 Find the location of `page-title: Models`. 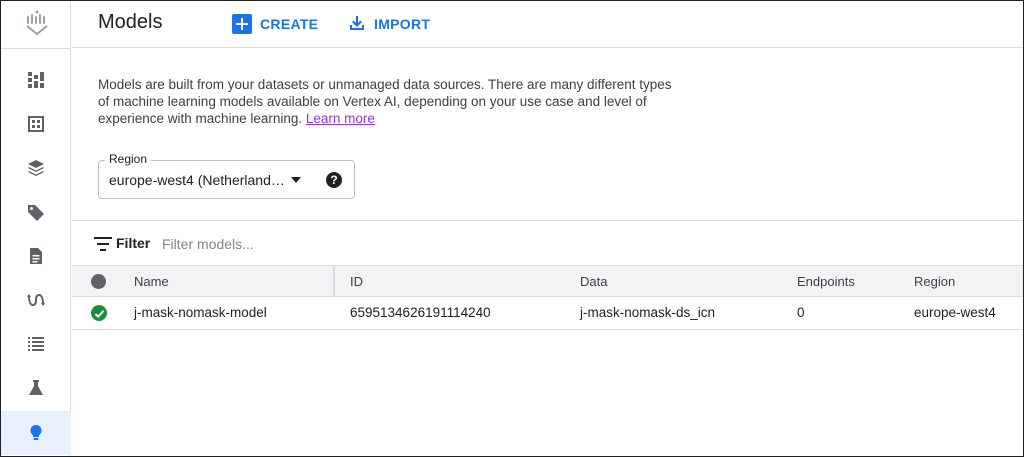

page-title: Models is located at coordinates (130, 22).